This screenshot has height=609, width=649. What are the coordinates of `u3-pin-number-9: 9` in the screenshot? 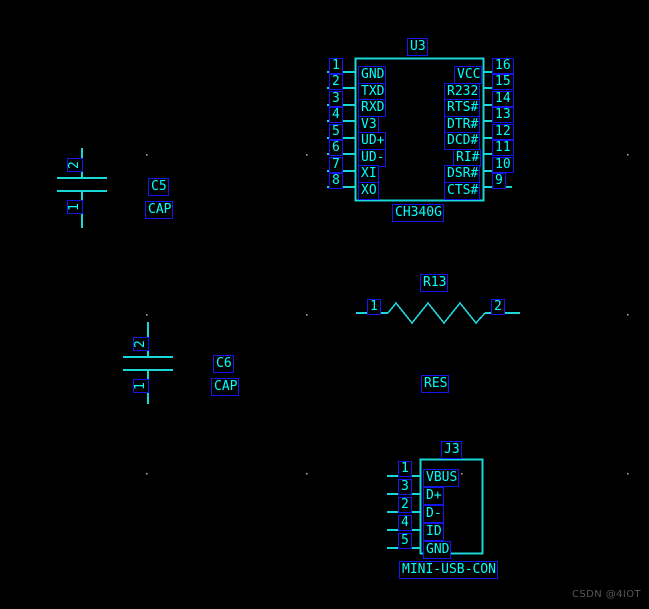 It's located at (499, 181).